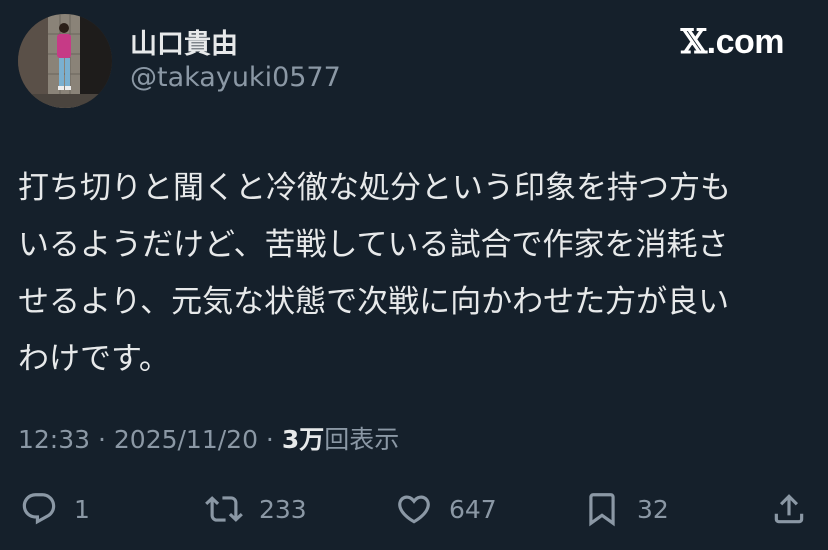 This screenshot has width=828, height=550. What do you see at coordinates (94, 359) in the screenshot?
I see `tweet-line: わけです。` at bounding box center [94, 359].